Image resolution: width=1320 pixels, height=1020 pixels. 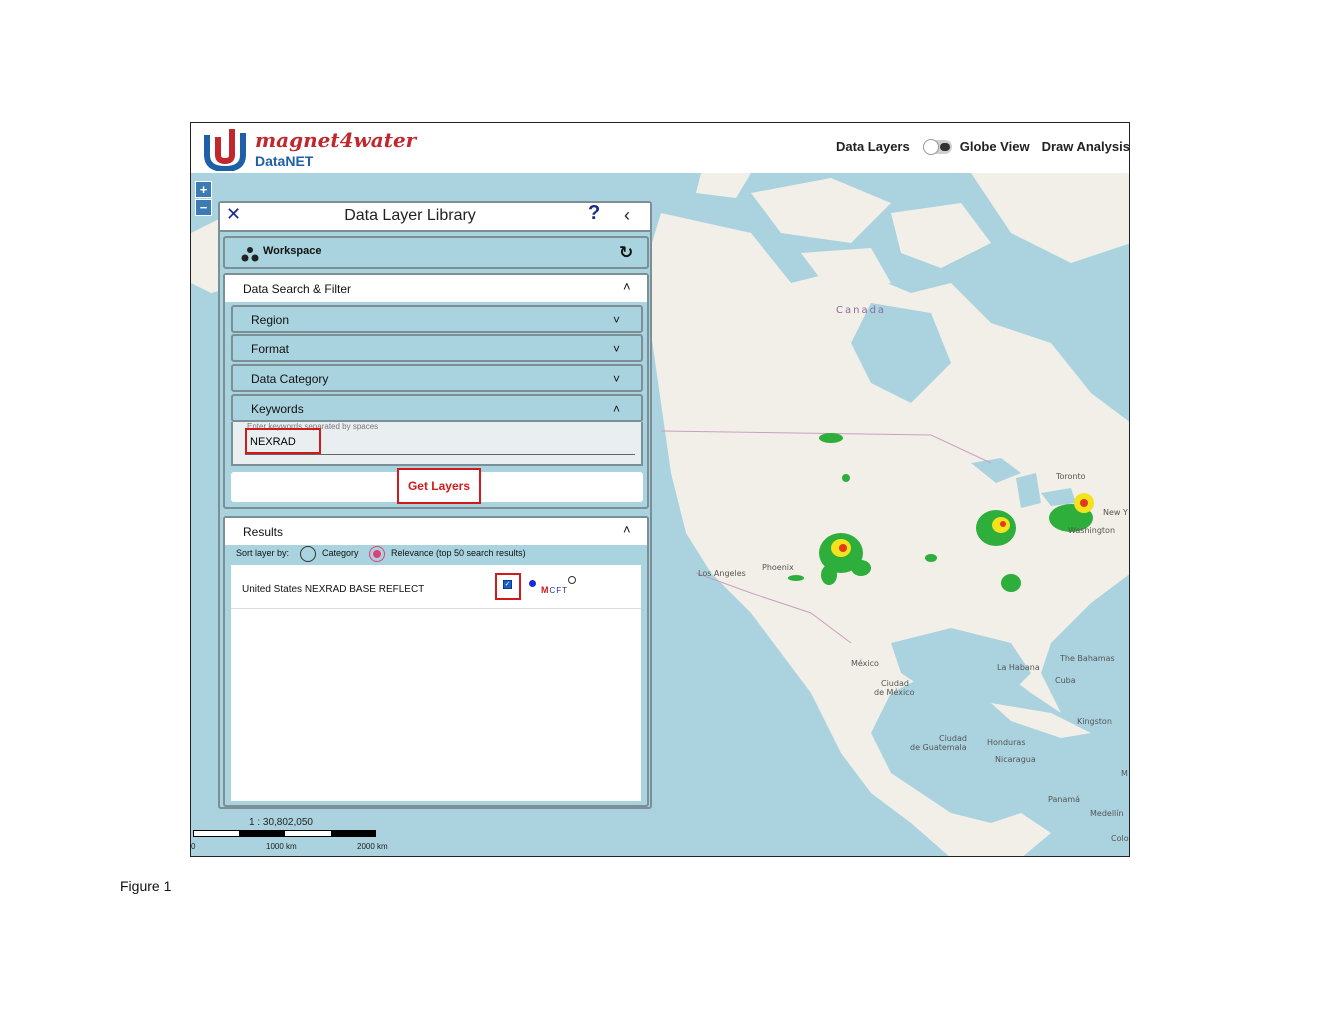 I want to click on map-label-ciudad-guatemala-2: de Guatemala, so click(x=938, y=747).